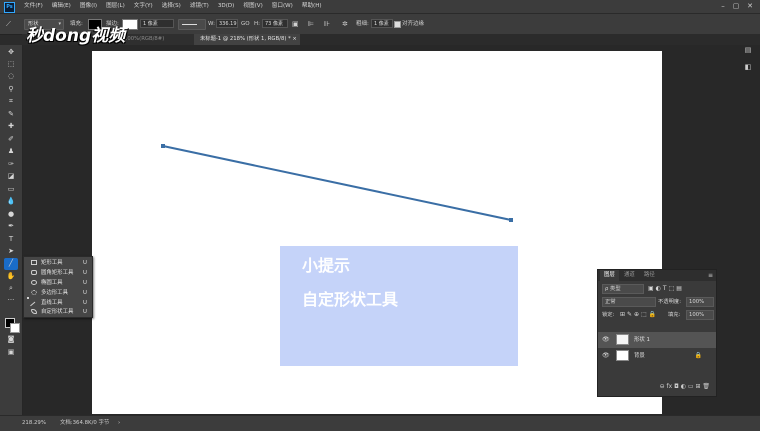 The width and height of the screenshot is (760, 431). I want to click on fill-value: 100%, so click(697, 315).